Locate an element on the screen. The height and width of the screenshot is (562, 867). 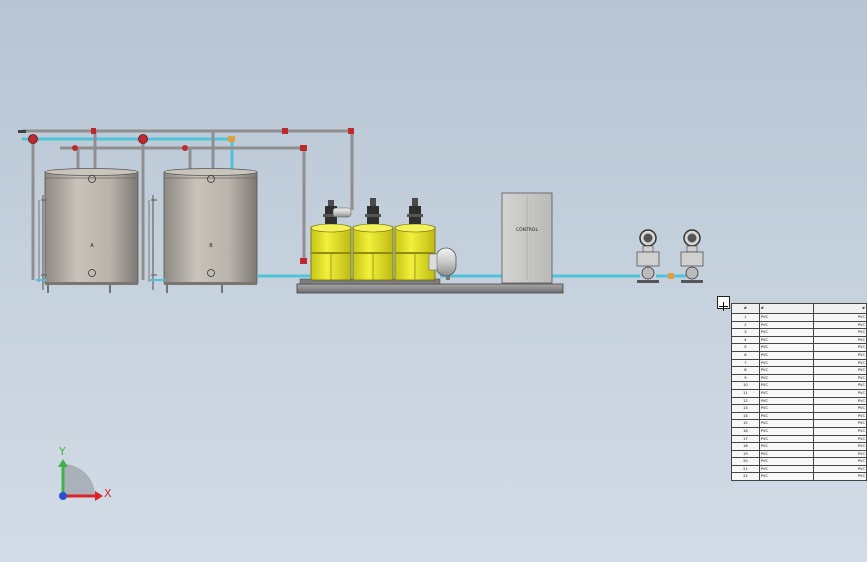
table-row: 9 PVC PVC is located at coordinates (799, 378).